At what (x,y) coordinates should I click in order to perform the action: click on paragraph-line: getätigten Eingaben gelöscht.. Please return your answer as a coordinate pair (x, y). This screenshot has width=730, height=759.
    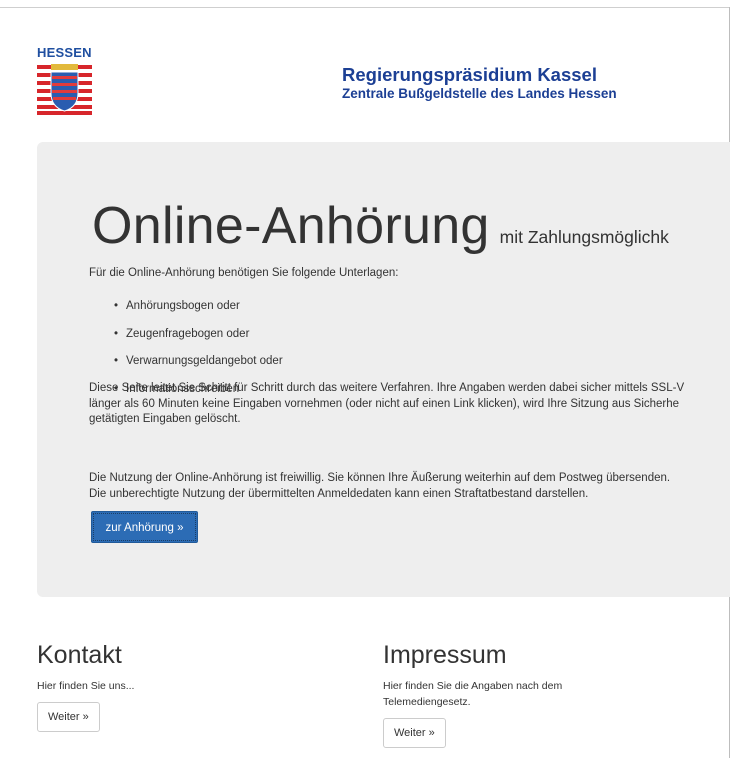
    Looking at the image, I should click on (165, 419).